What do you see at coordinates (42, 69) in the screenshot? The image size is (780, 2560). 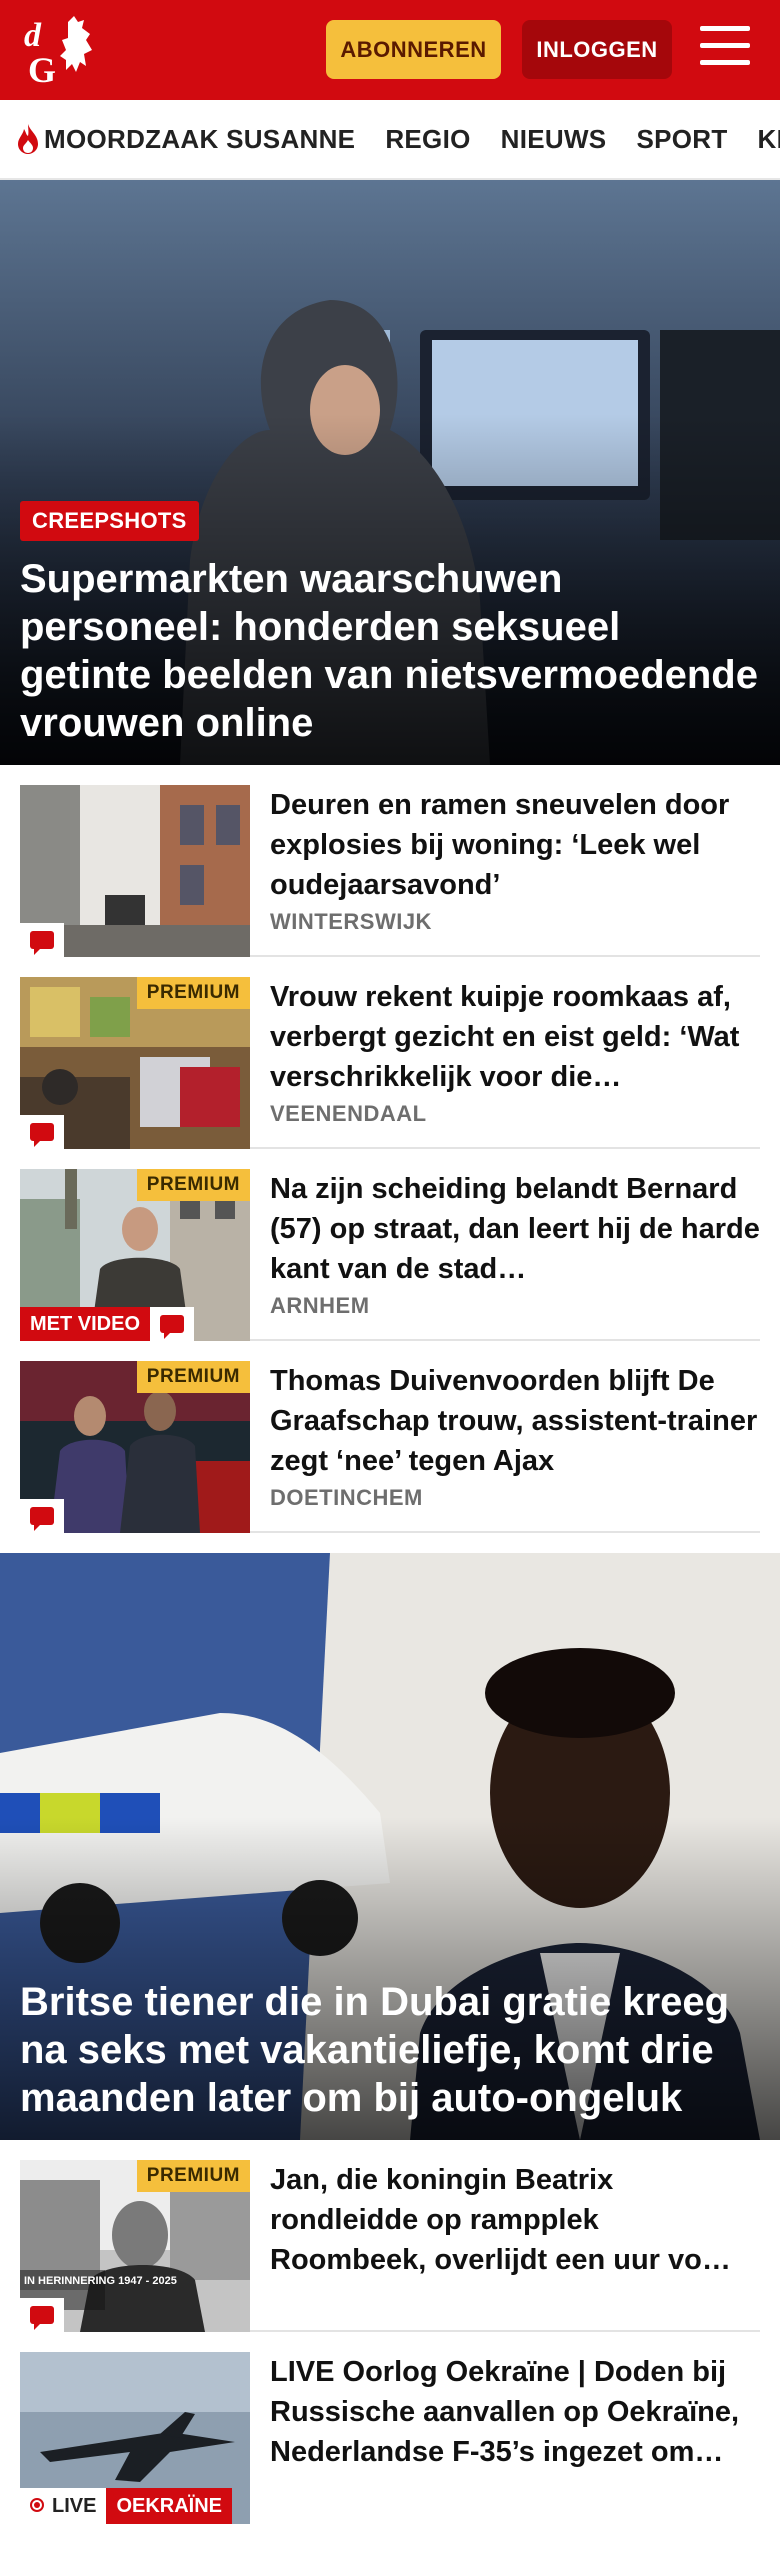 I see `svg-text: G` at bounding box center [42, 69].